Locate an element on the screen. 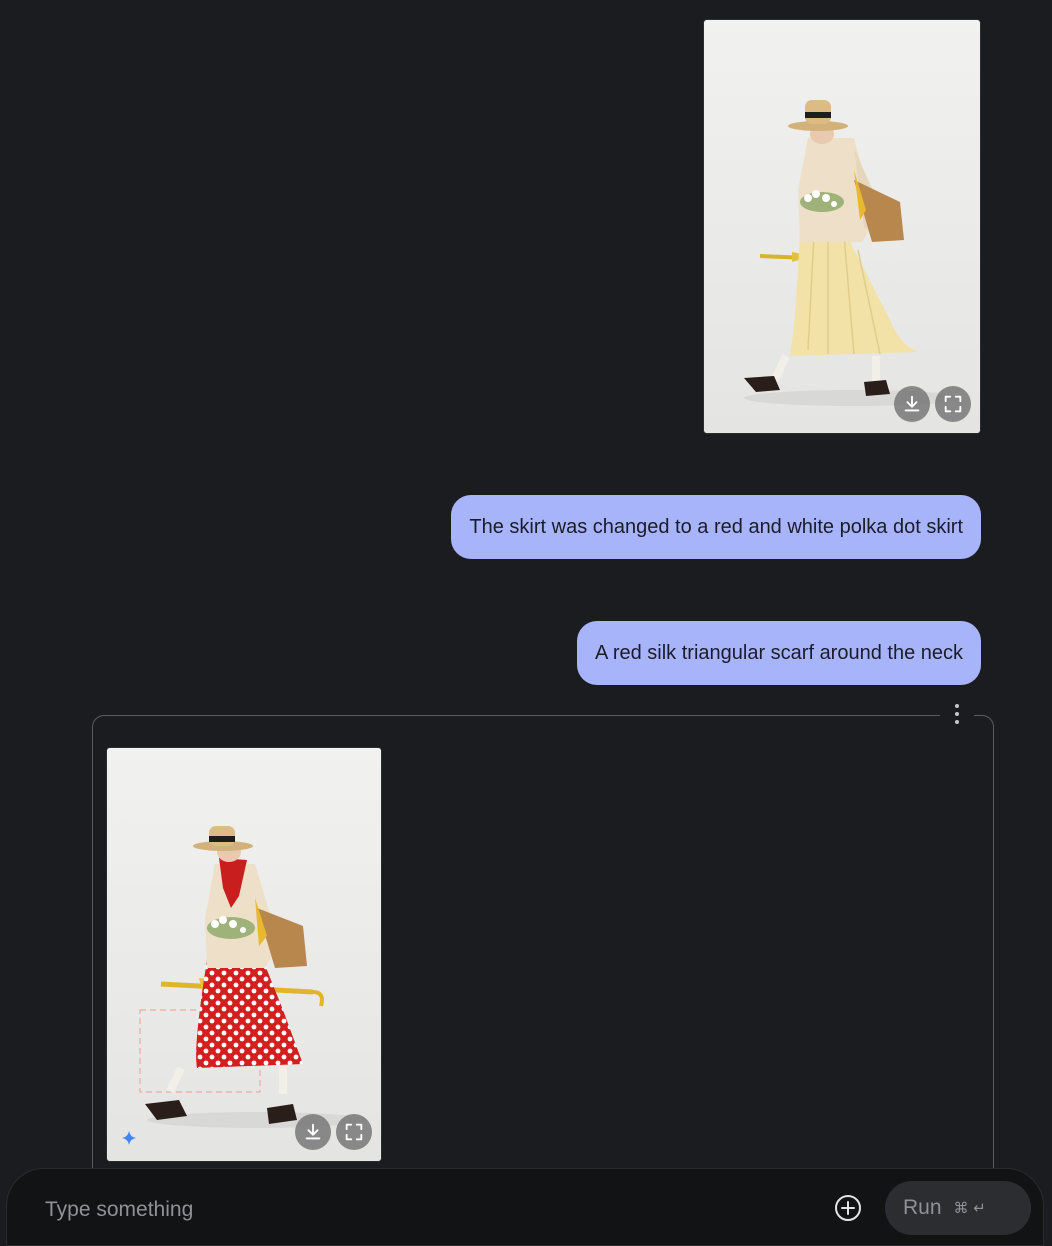  generated-image is located at coordinates (244, 954).